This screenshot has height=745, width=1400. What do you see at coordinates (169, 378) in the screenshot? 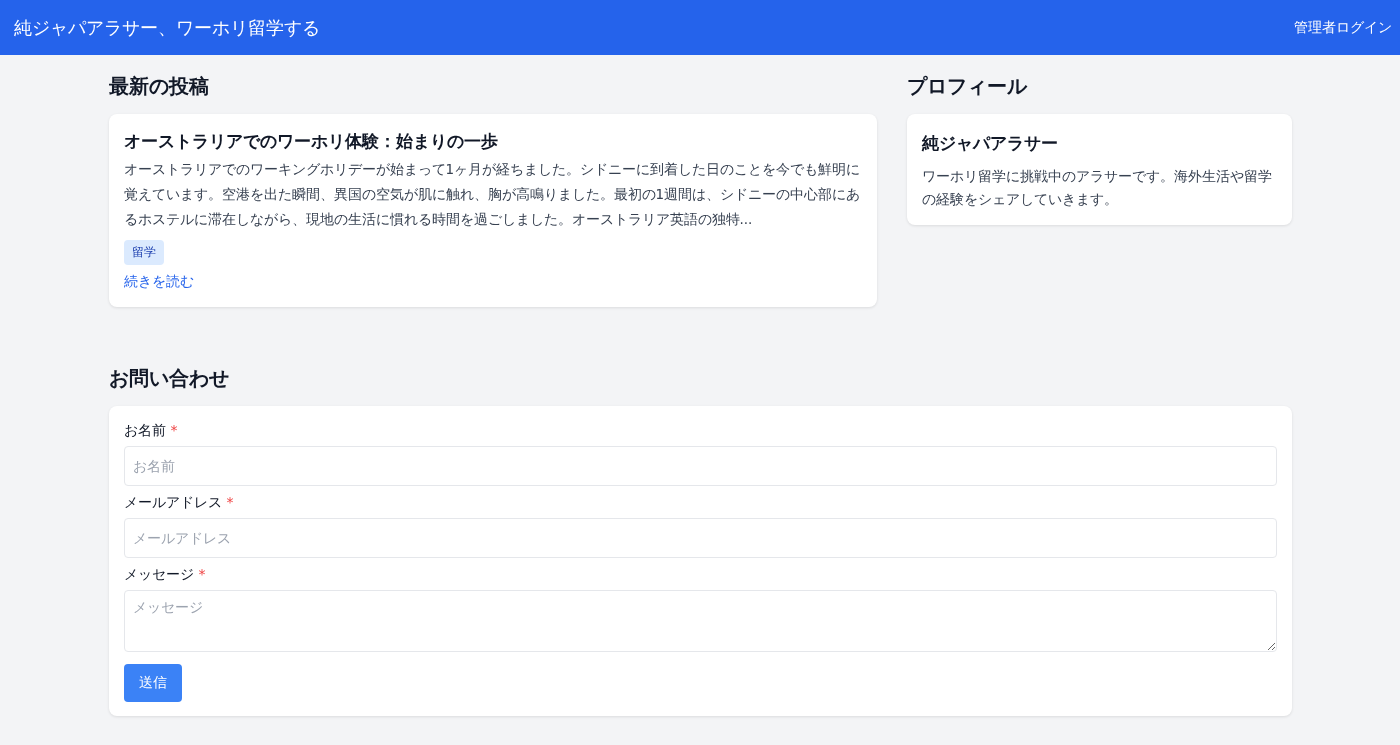
I see `section-heading: お問い合わせ` at bounding box center [169, 378].